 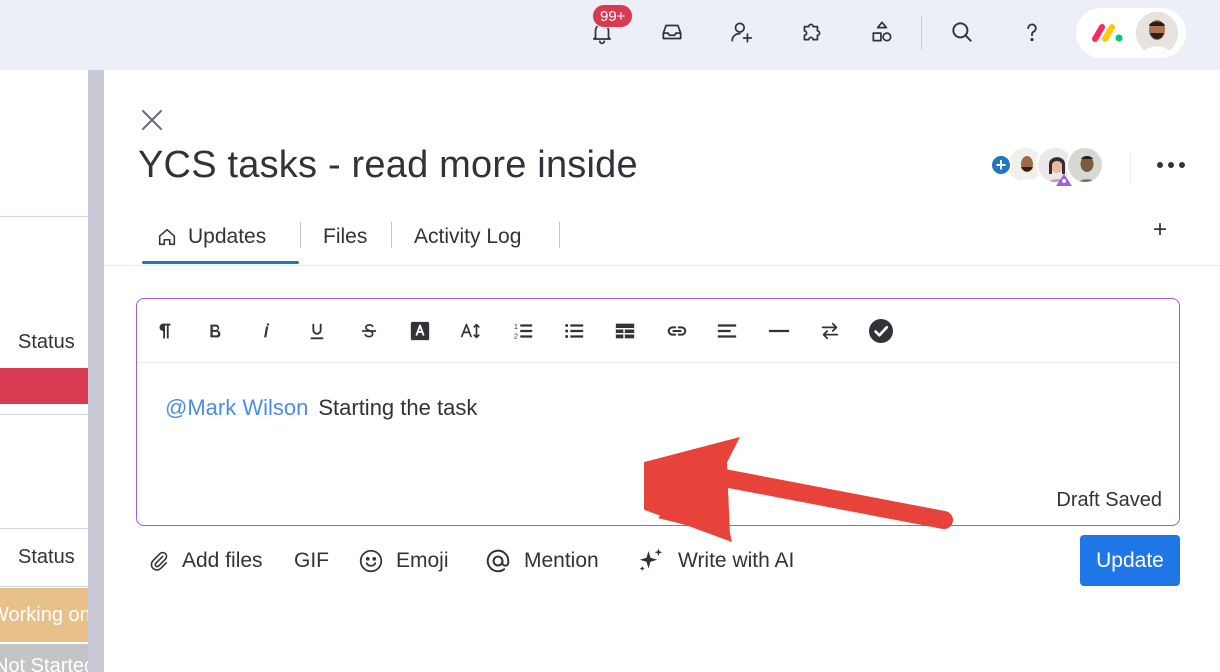 What do you see at coordinates (574, 331) in the screenshot?
I see `bullet-list-icon` at bounding box center [574, 331].